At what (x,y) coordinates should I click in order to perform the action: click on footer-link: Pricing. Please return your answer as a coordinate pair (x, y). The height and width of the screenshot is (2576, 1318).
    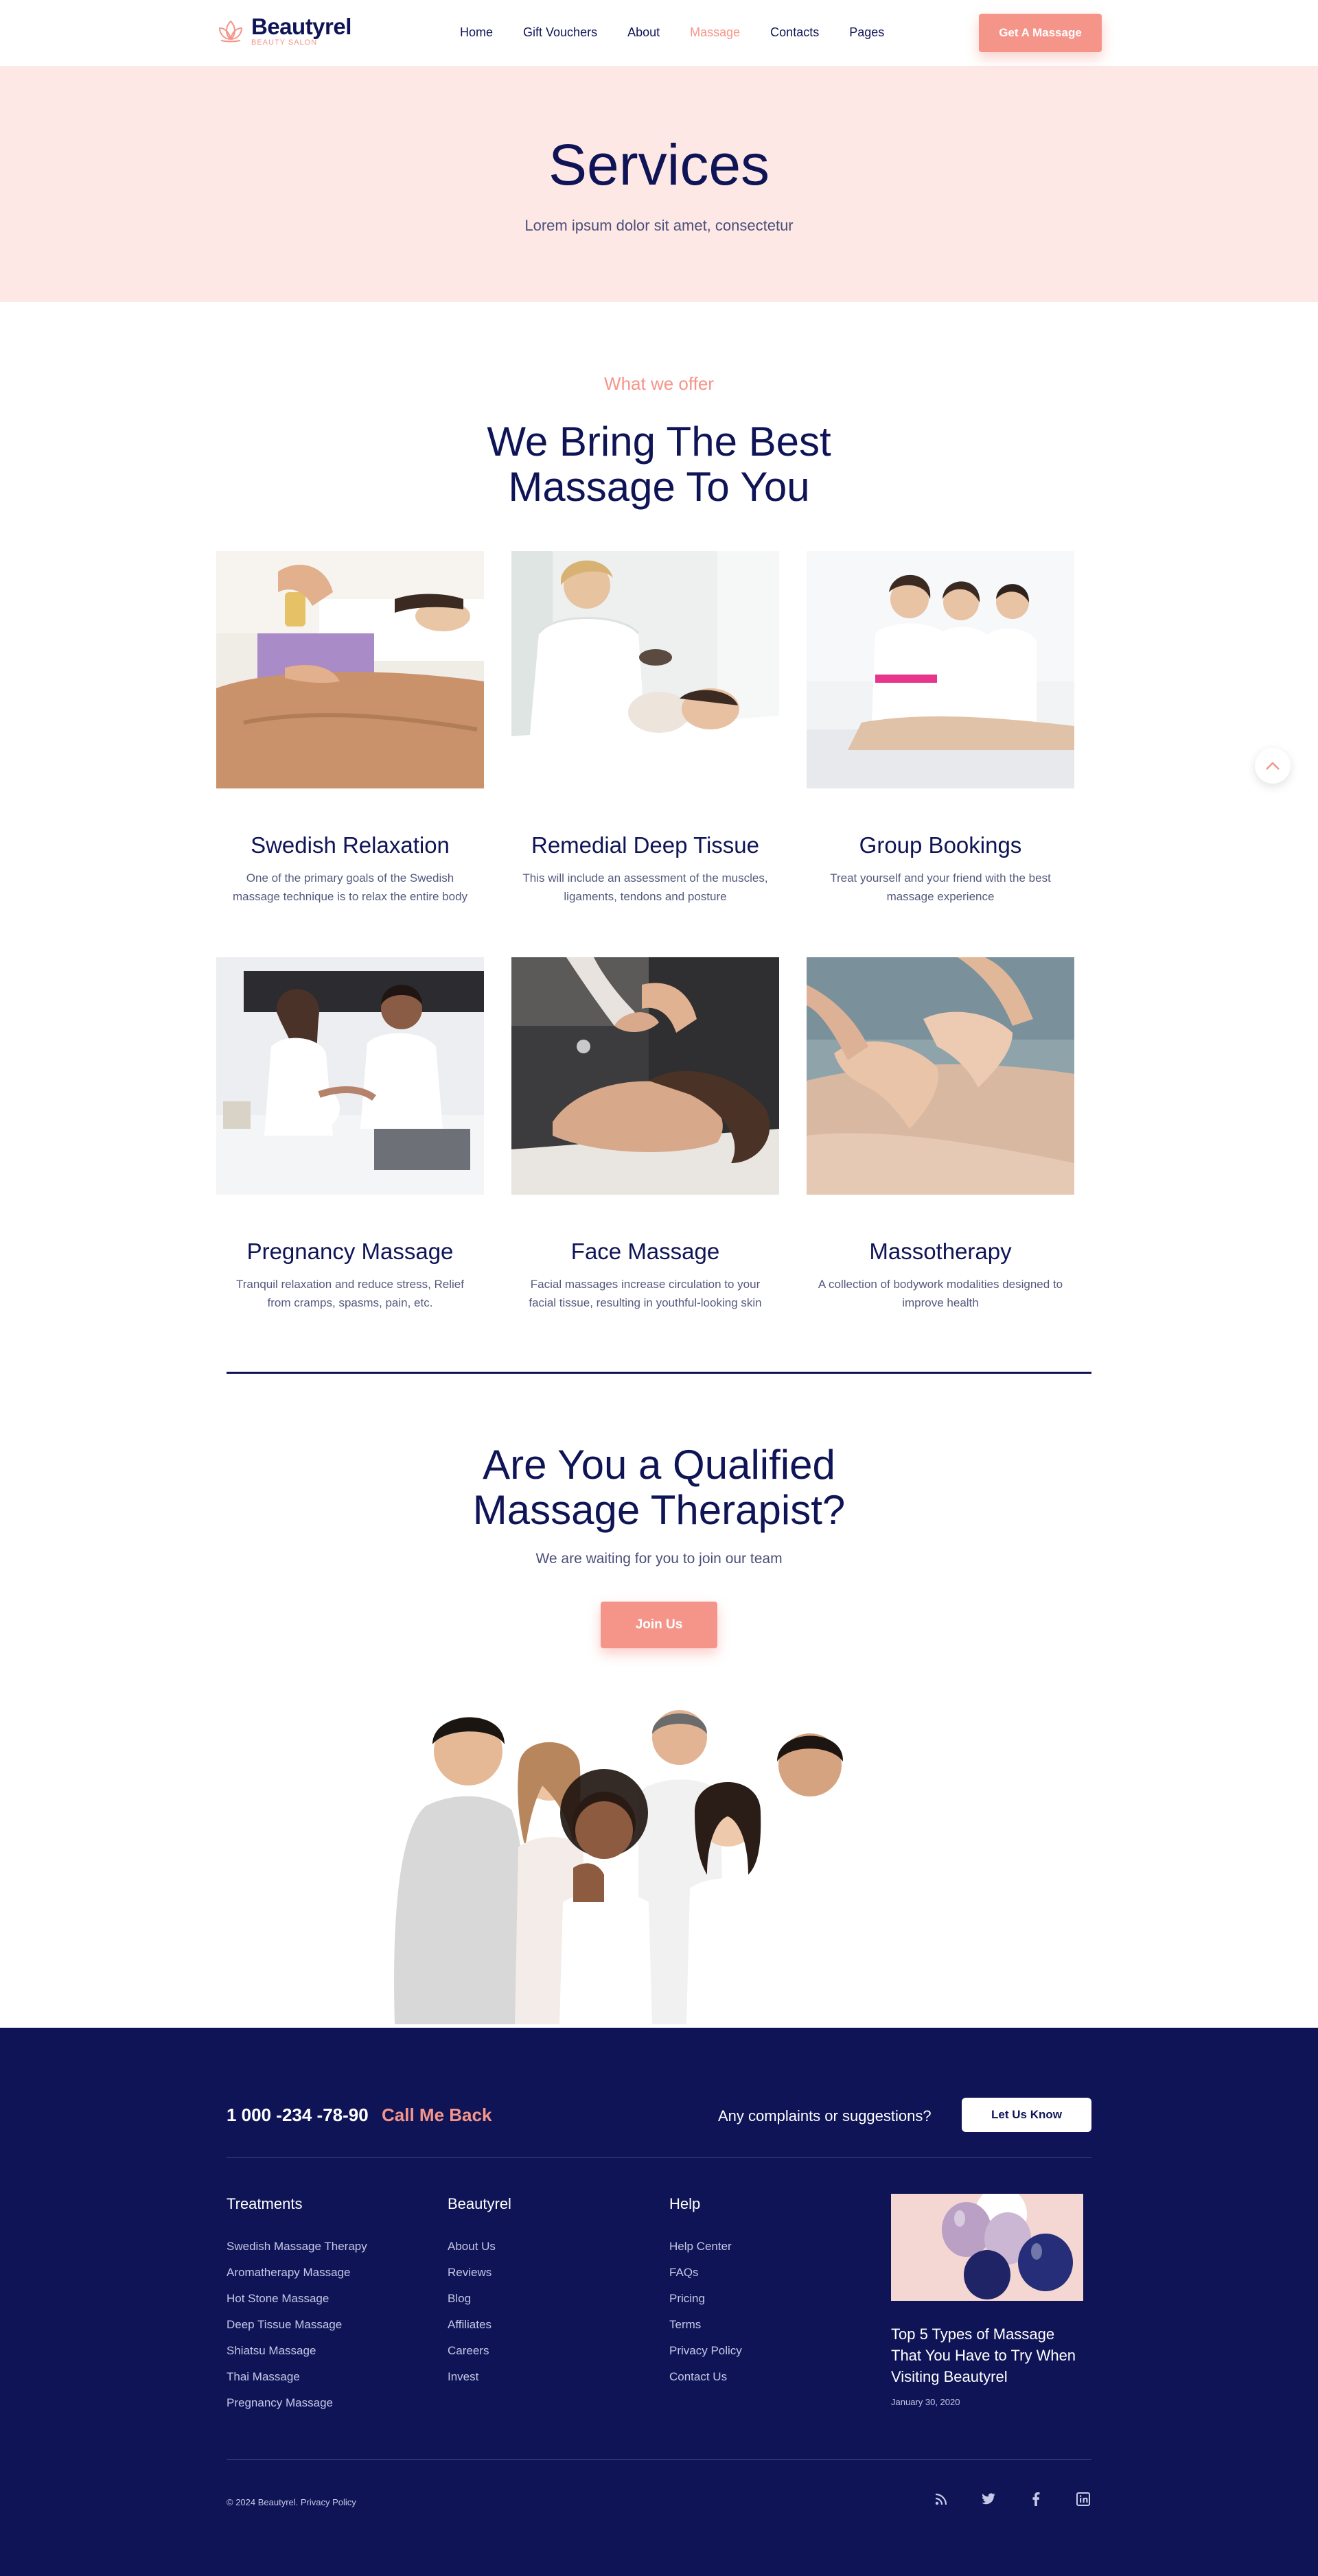
    Looking at the image, I should click on (705, 2299).